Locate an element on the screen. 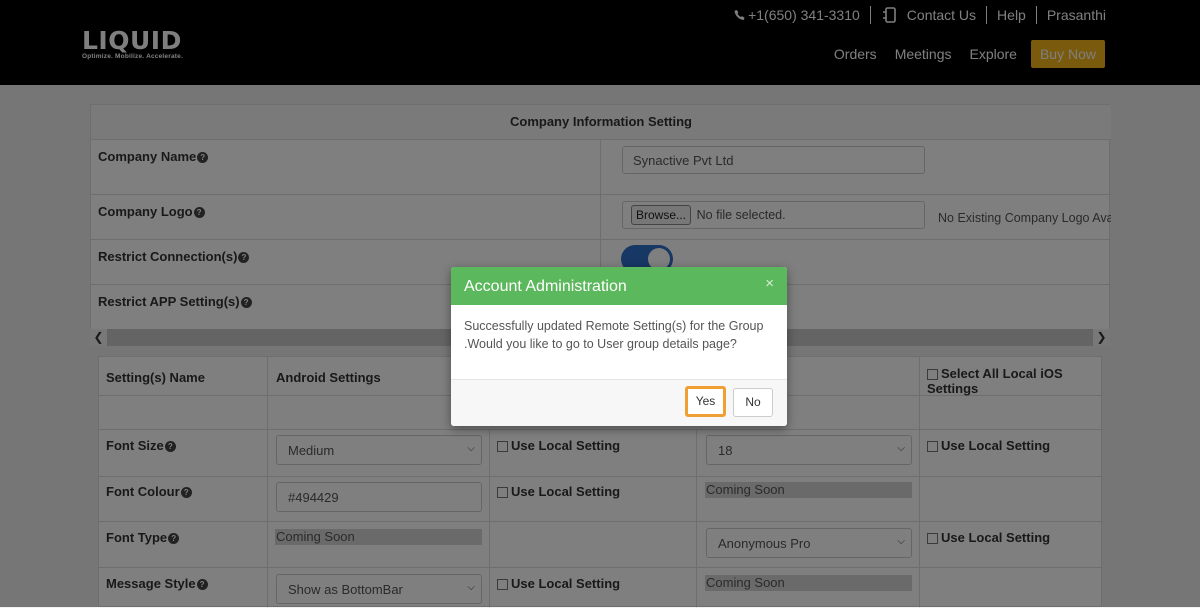  yes-button: Yes is located at coordinates (705, 401).